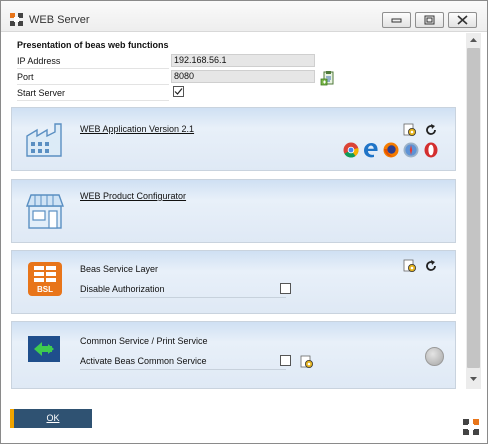  What do you see at coordinates (243, 60) in the screenshot?
I see `ip-address-field: 192.168.56.1` at bounding box center [243, 60].